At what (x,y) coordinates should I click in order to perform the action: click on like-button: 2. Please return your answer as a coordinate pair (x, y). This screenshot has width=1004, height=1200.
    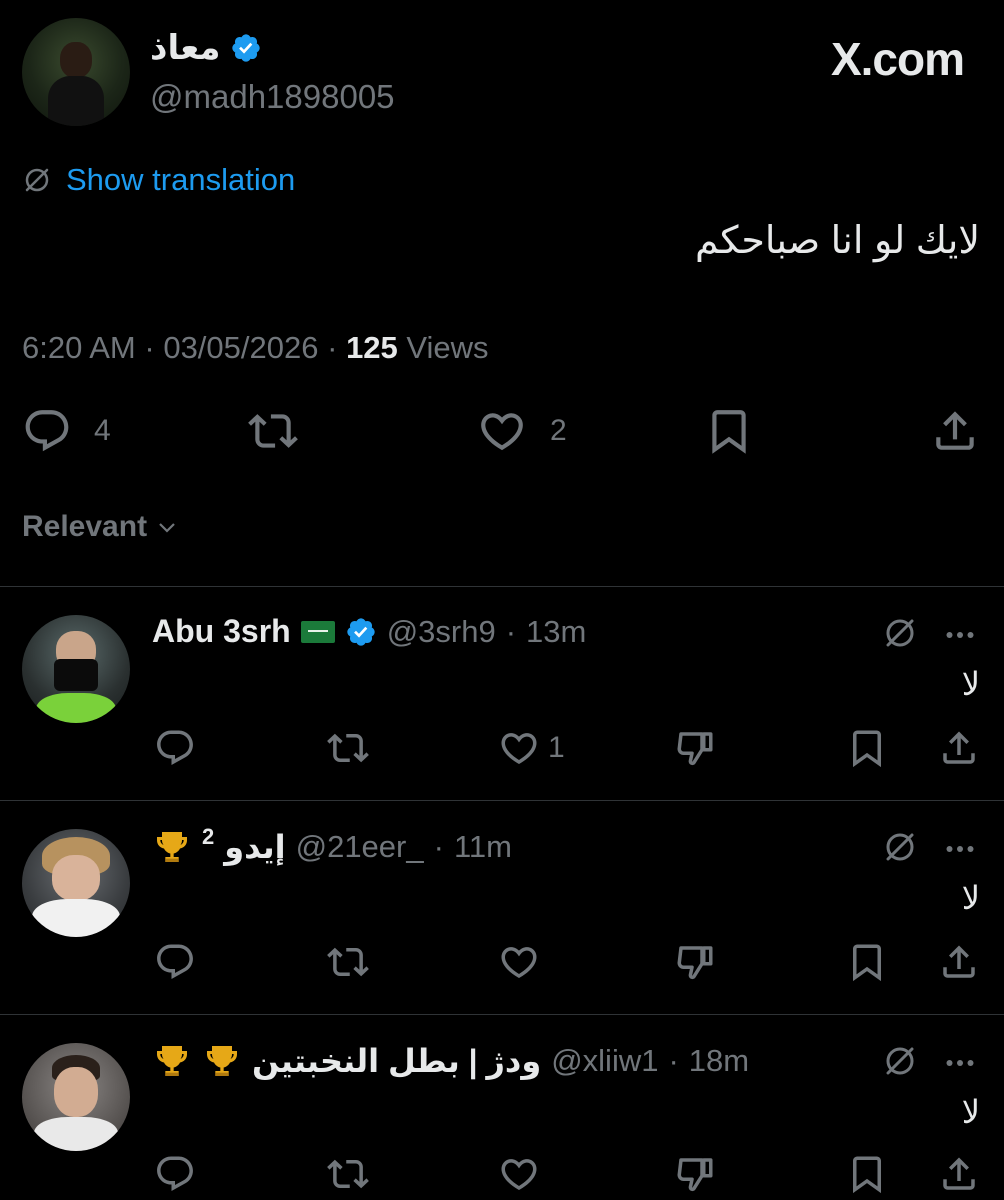
    Looking at the image, I should click on (521, 431).